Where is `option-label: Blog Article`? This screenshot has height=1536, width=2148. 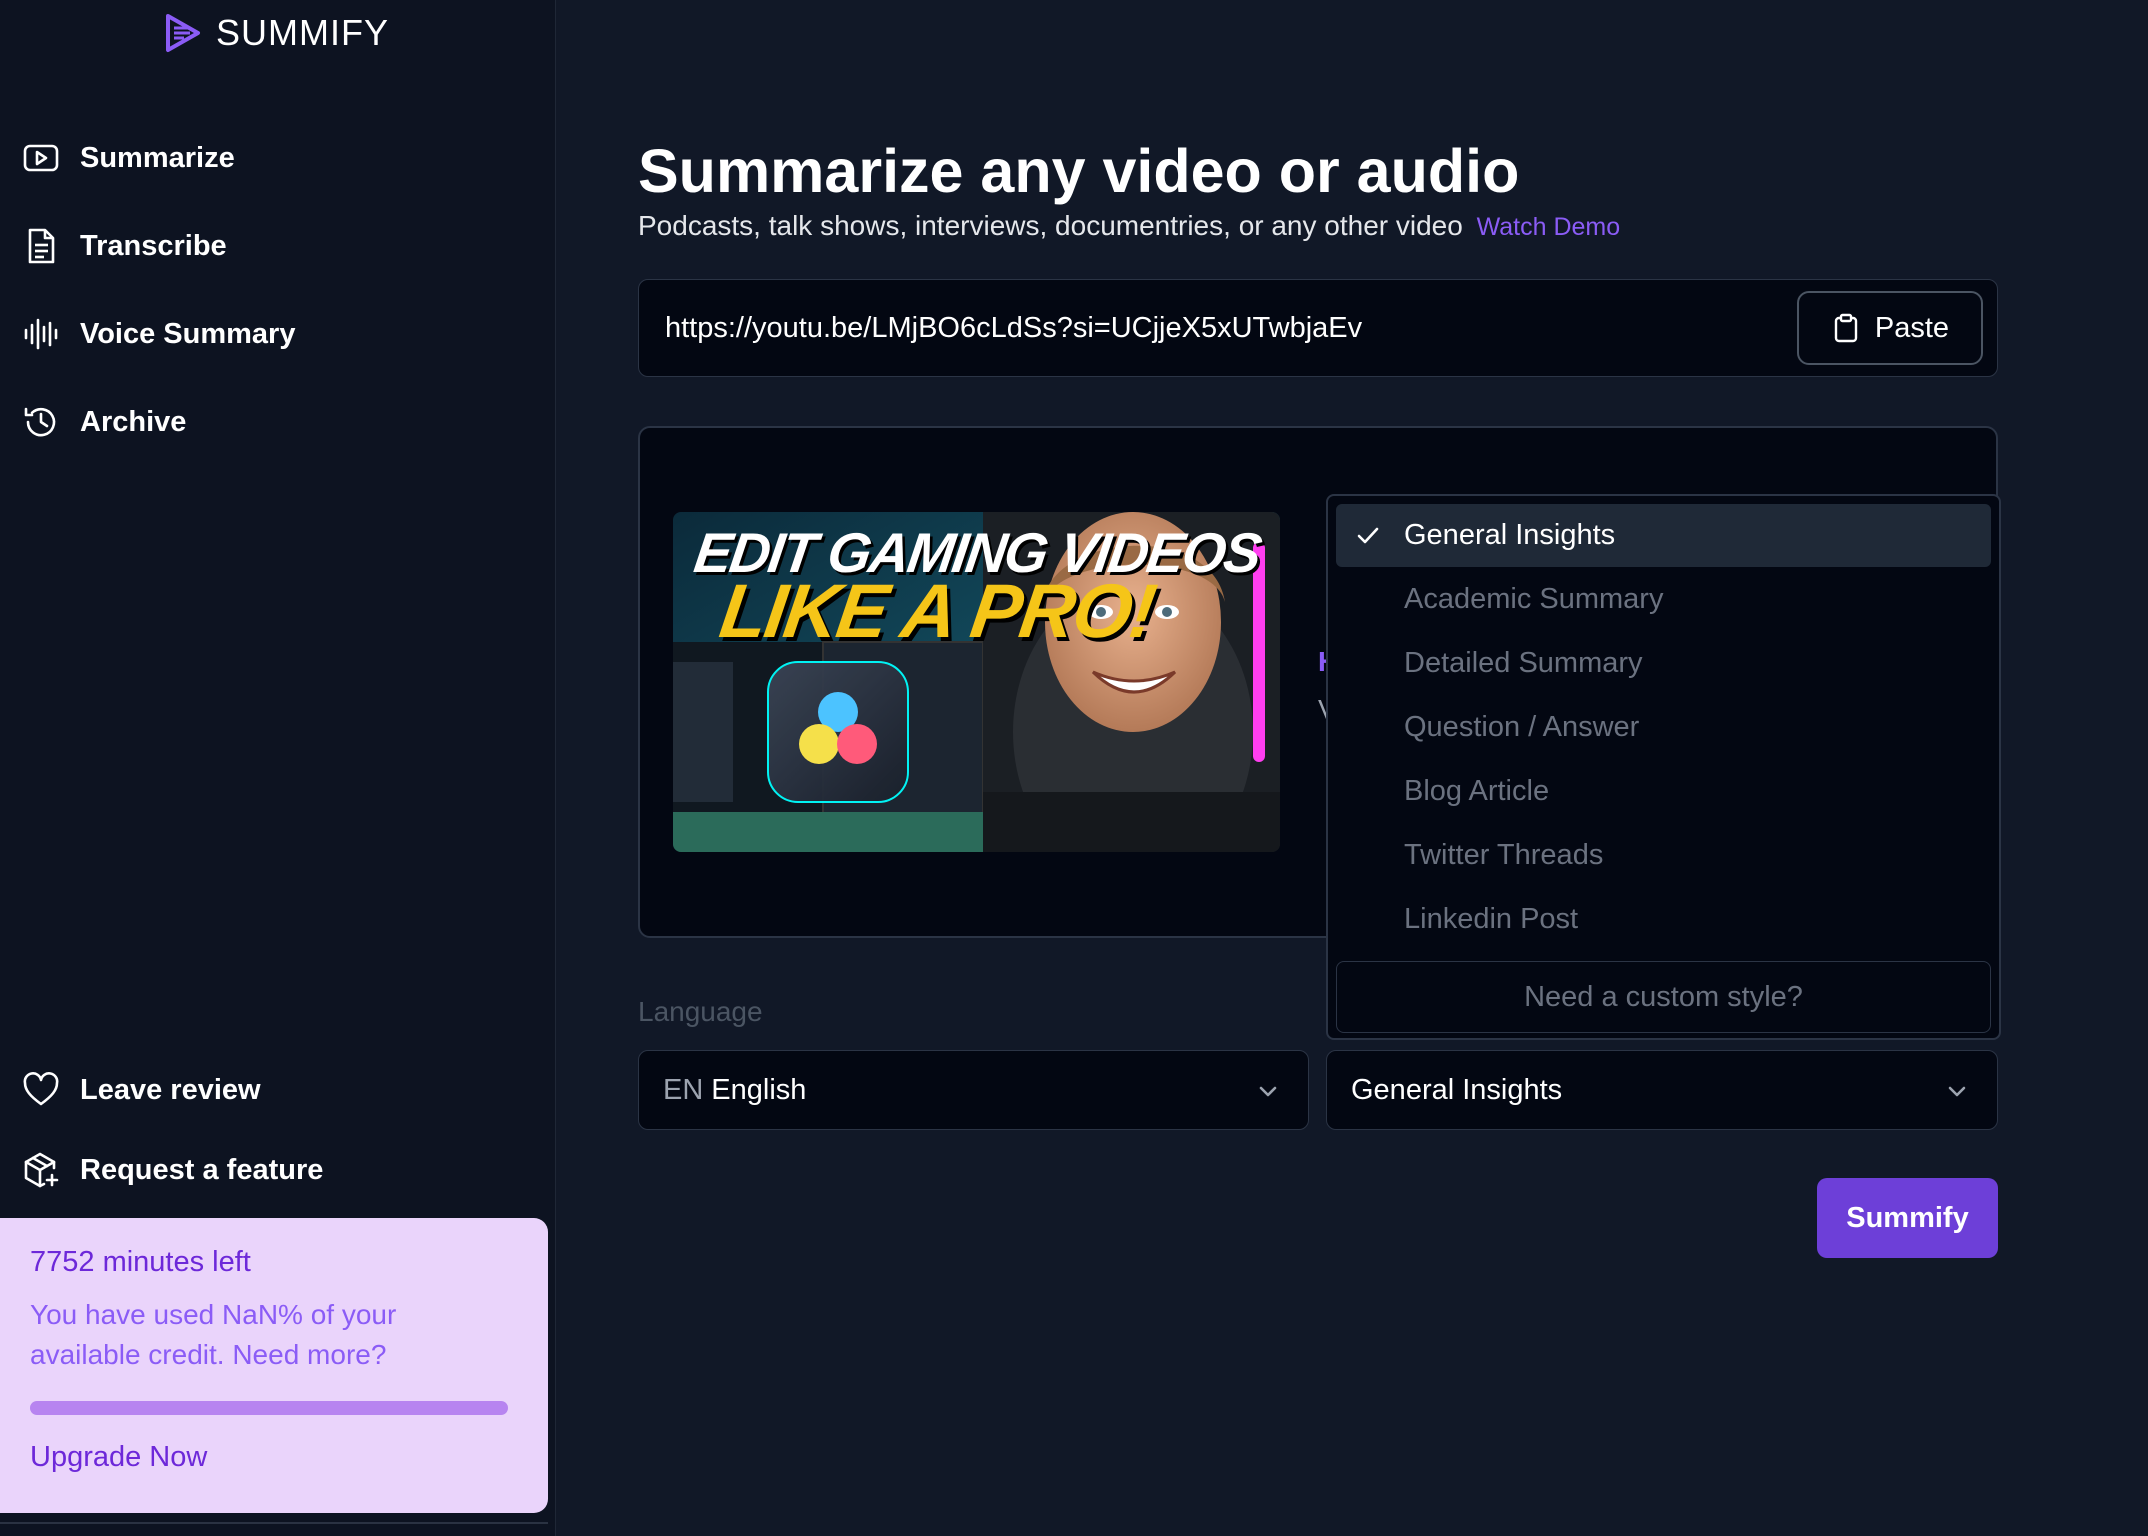
option-label: Blog Article is located at coordinates (1477, 791).